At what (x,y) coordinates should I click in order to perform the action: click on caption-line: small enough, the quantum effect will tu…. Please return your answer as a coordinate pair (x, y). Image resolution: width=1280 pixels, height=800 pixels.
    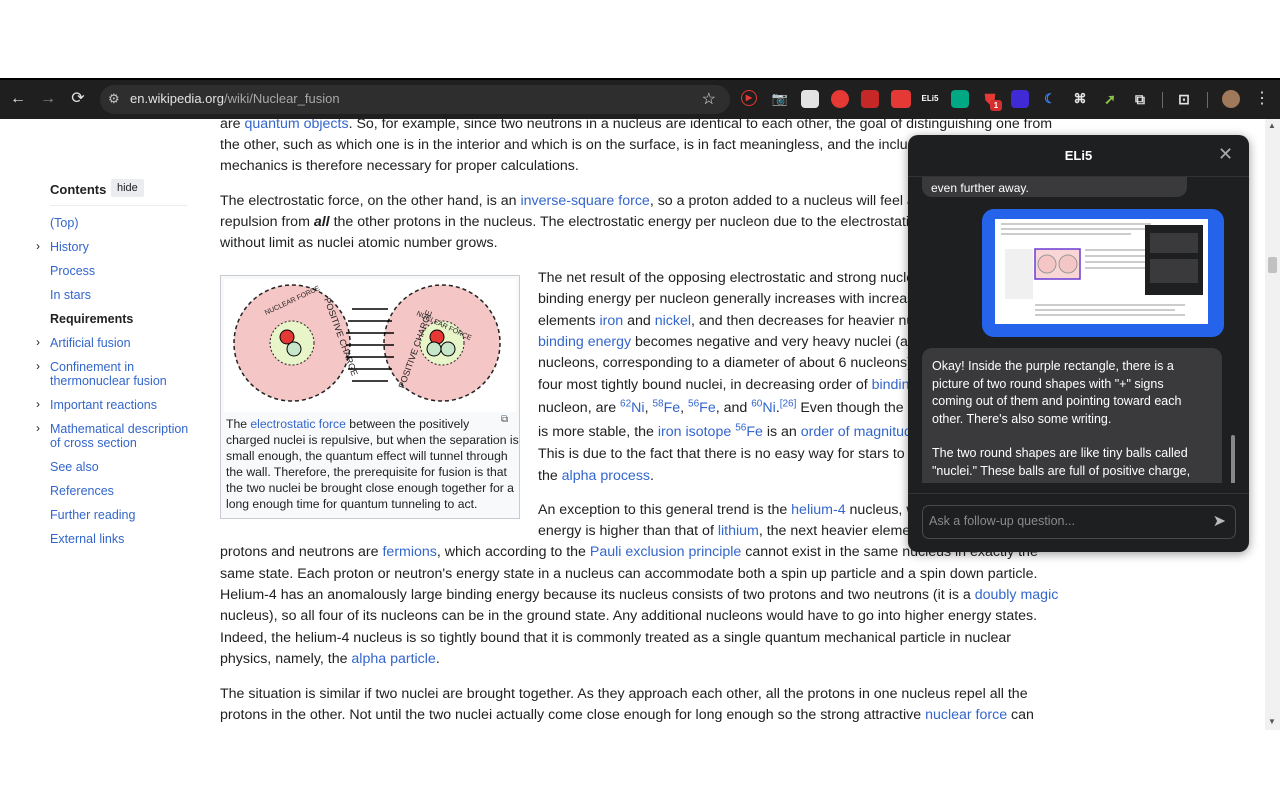
    Looking at the image, I should click on (367, 456).